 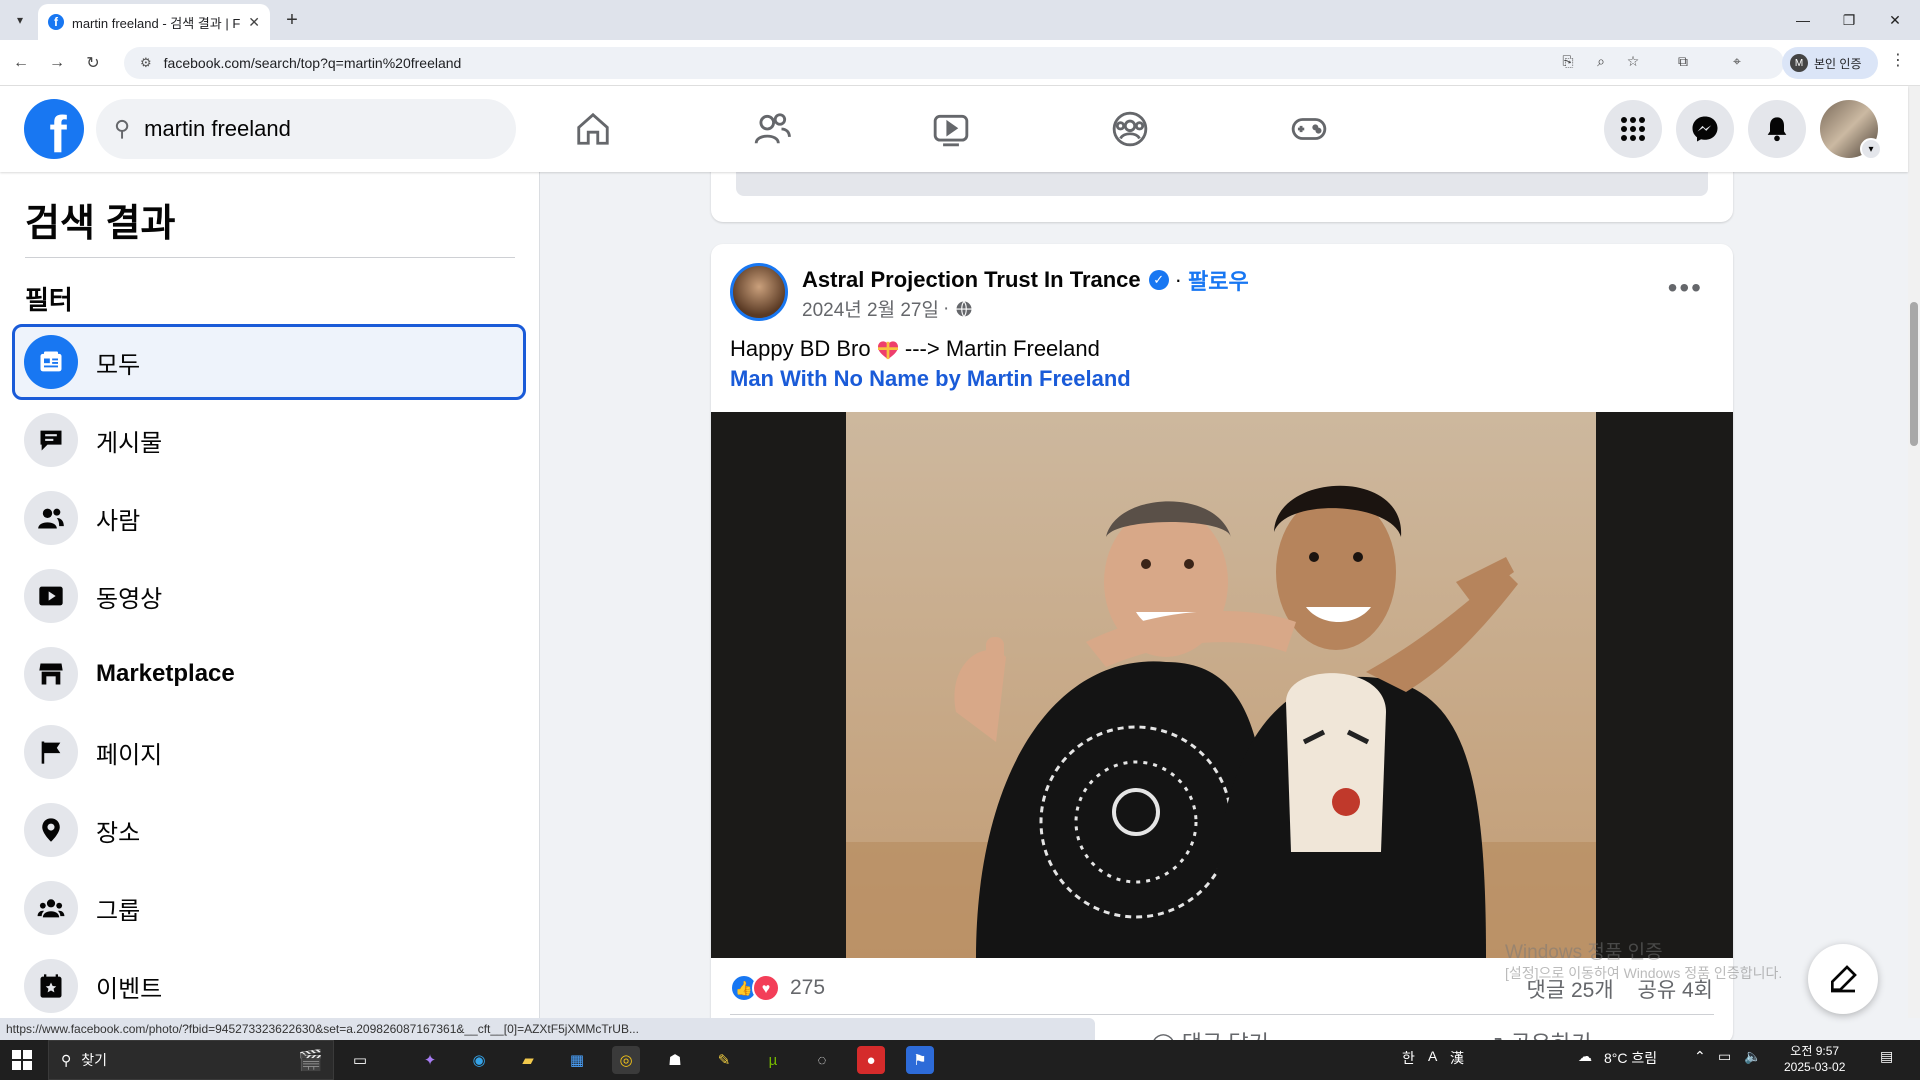 I want to click on taskbar-search-box: ⚲ 찾기 🎬, so click(x=191, y=1060).